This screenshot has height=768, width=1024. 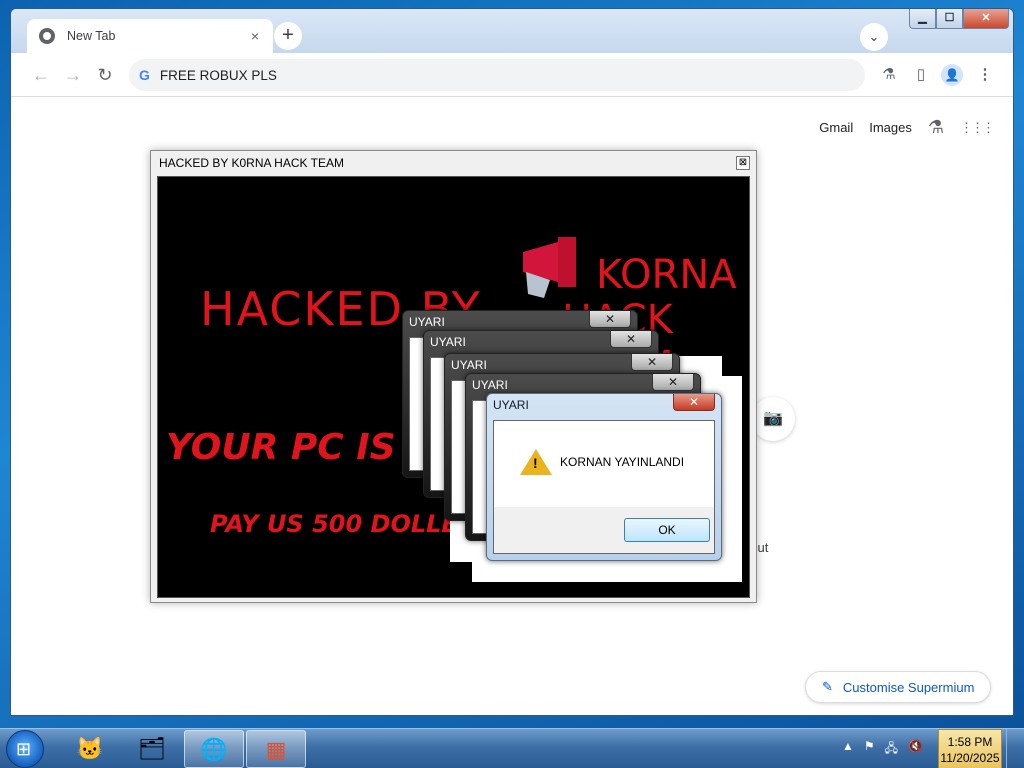 I want to click on ntp-top-links: Gmail Images ⚗ ⋮⋮⋮, so click(x=907, y=127).